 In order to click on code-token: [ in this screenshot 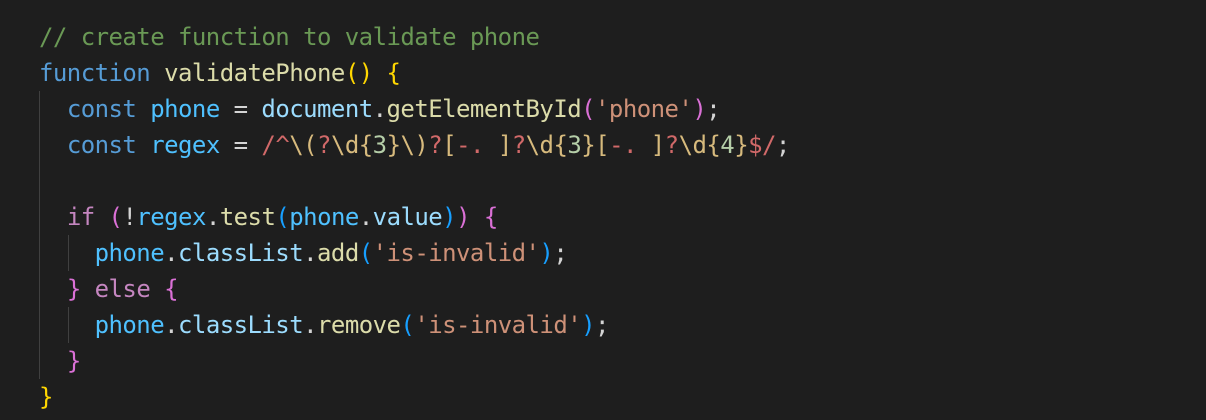, I will do `click(449, 145)`.